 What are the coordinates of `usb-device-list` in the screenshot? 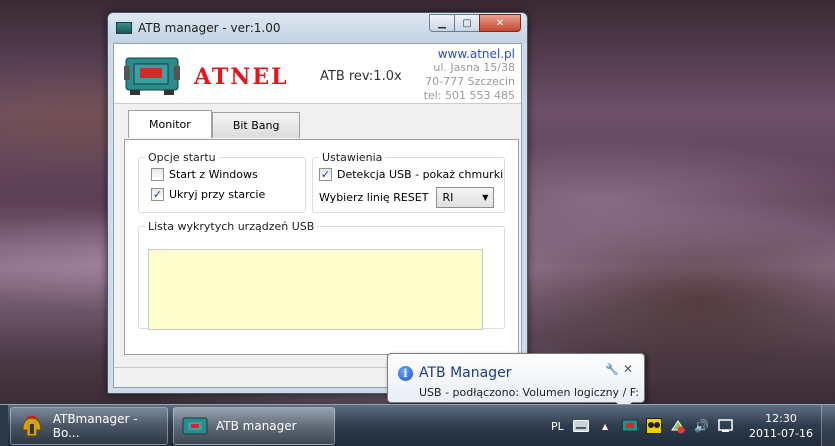 It's located at (315, 289).